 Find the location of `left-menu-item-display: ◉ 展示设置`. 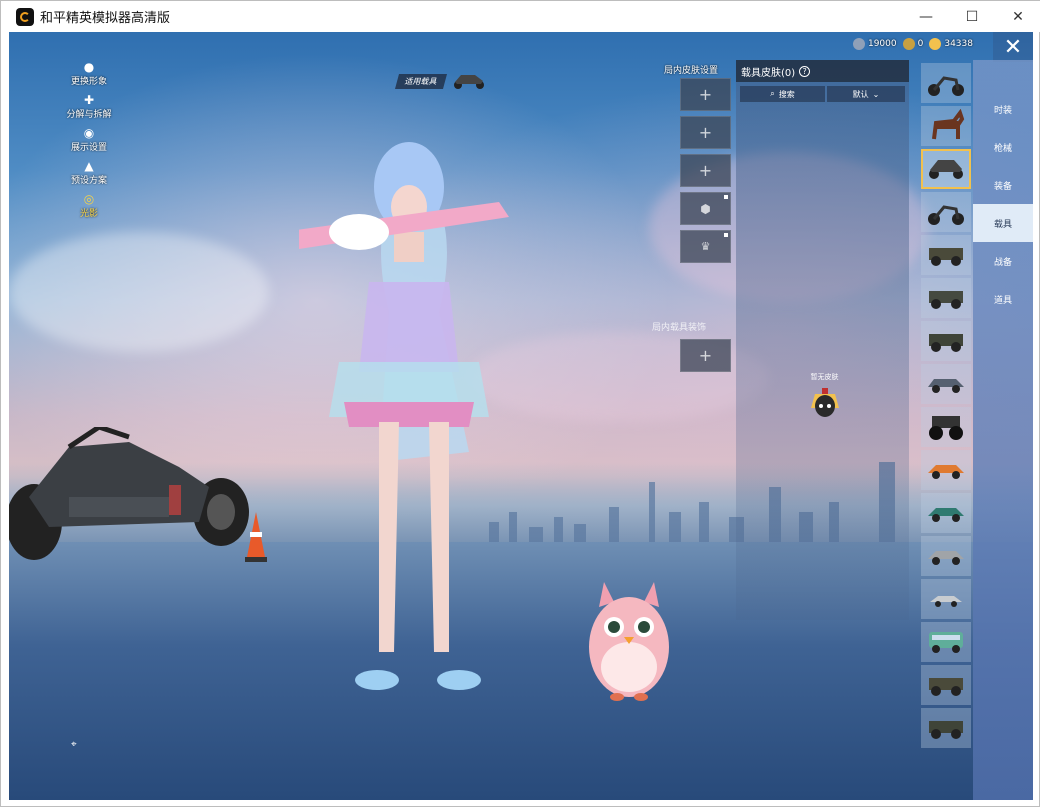

left-menu-item-display: ◉ 展示设置 is located at coordinates (89, 139).